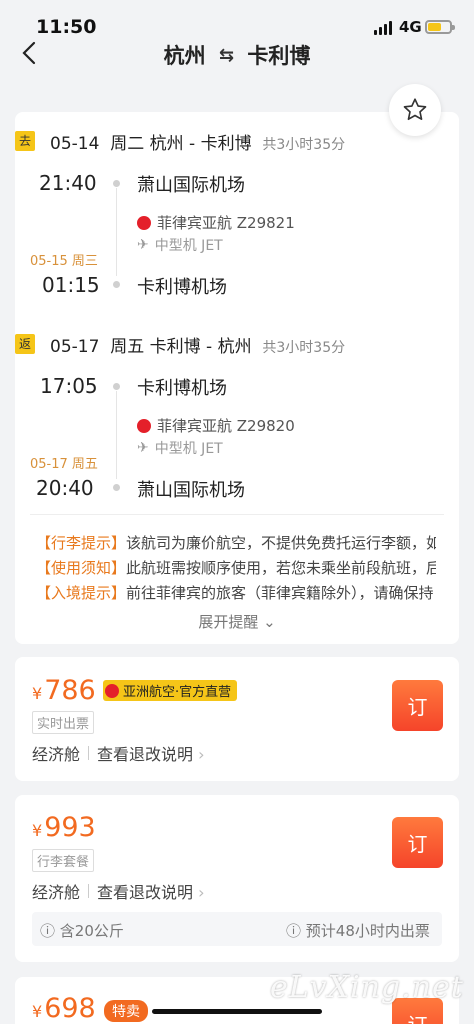  I want to click on star-icon, so click(415, 109).